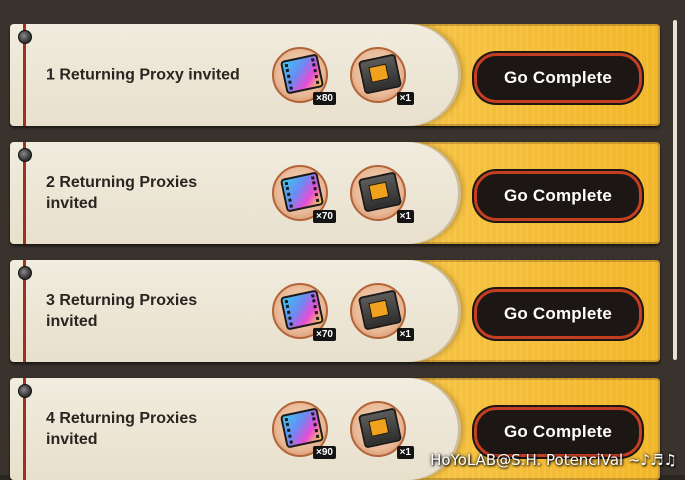 This screenshot has height=480, width=685. What do you see at coordinates (122, 311) in the screenshot?
I see `task-title: 3 Returning Proxies invited` at bounding box center [122, 311].